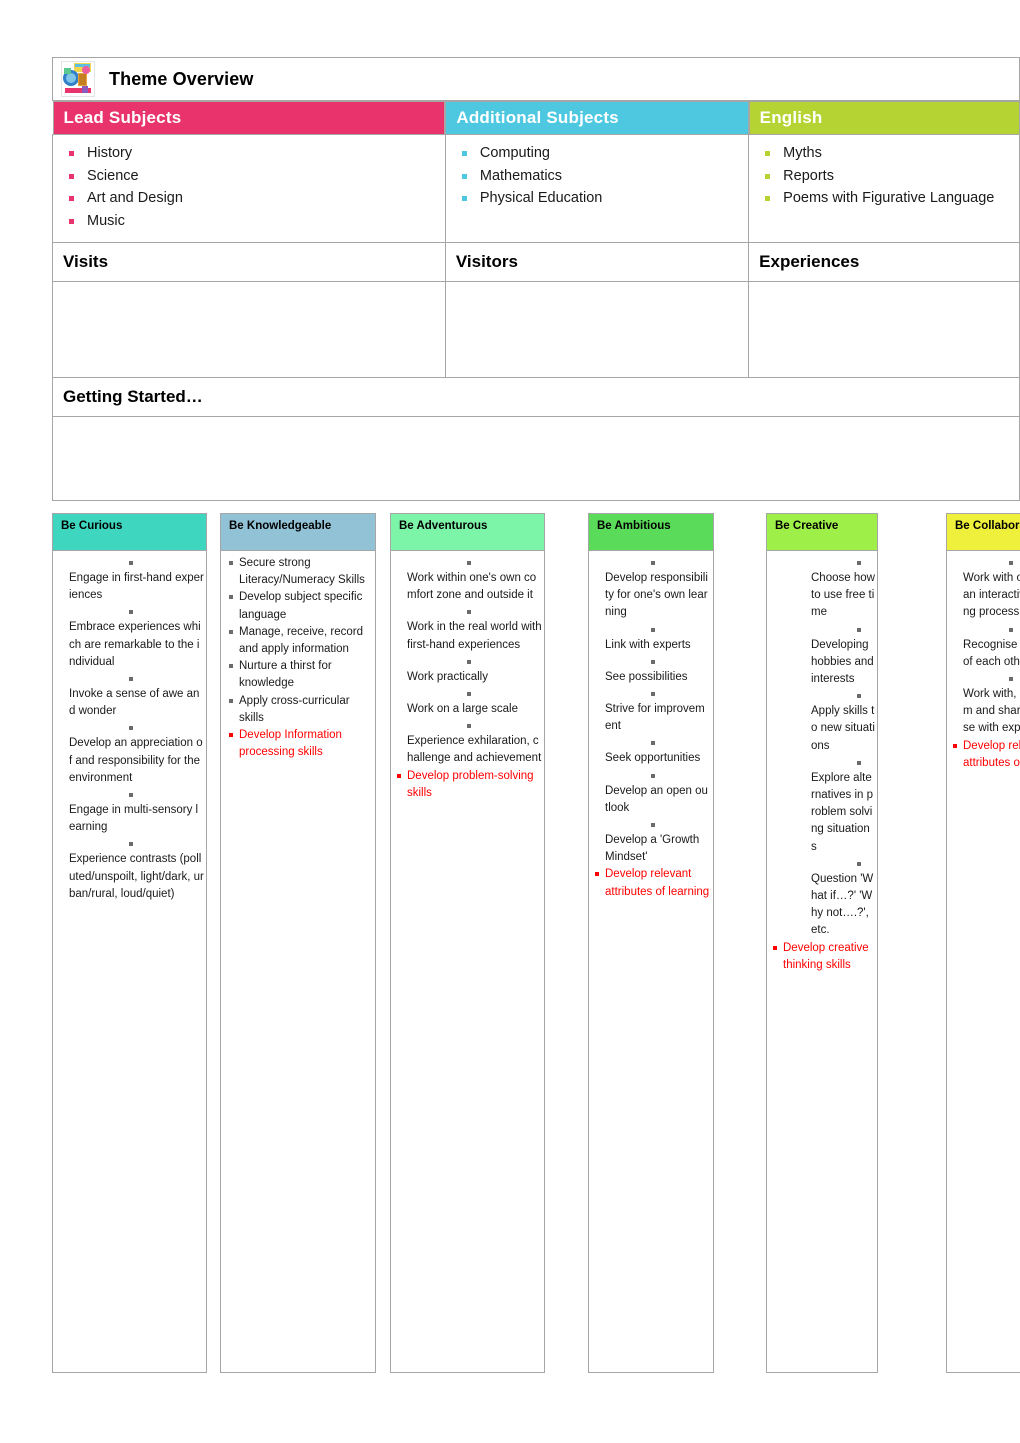 This screenshot has height=1443, width=1020. I want to click on english-band-cell: English, so click(884, 118).